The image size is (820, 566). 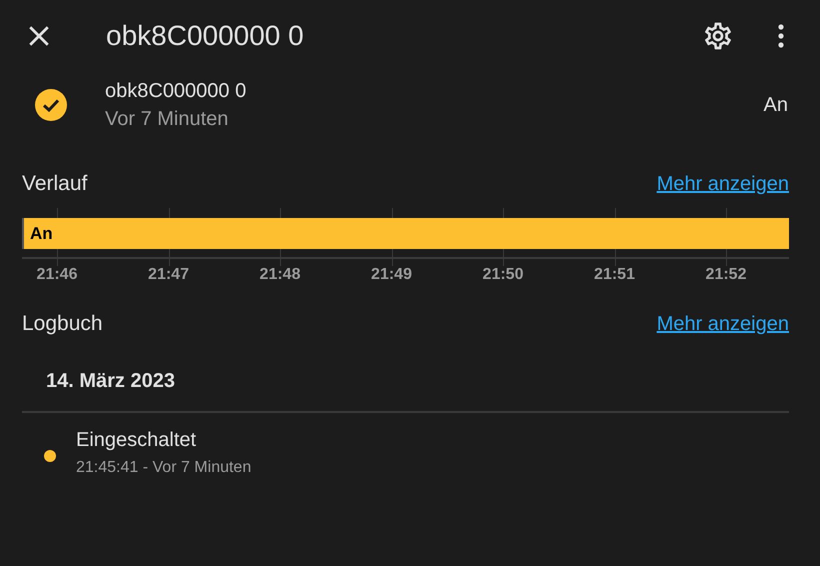 I want to click on settings-icon, so click(x=718, y=36).